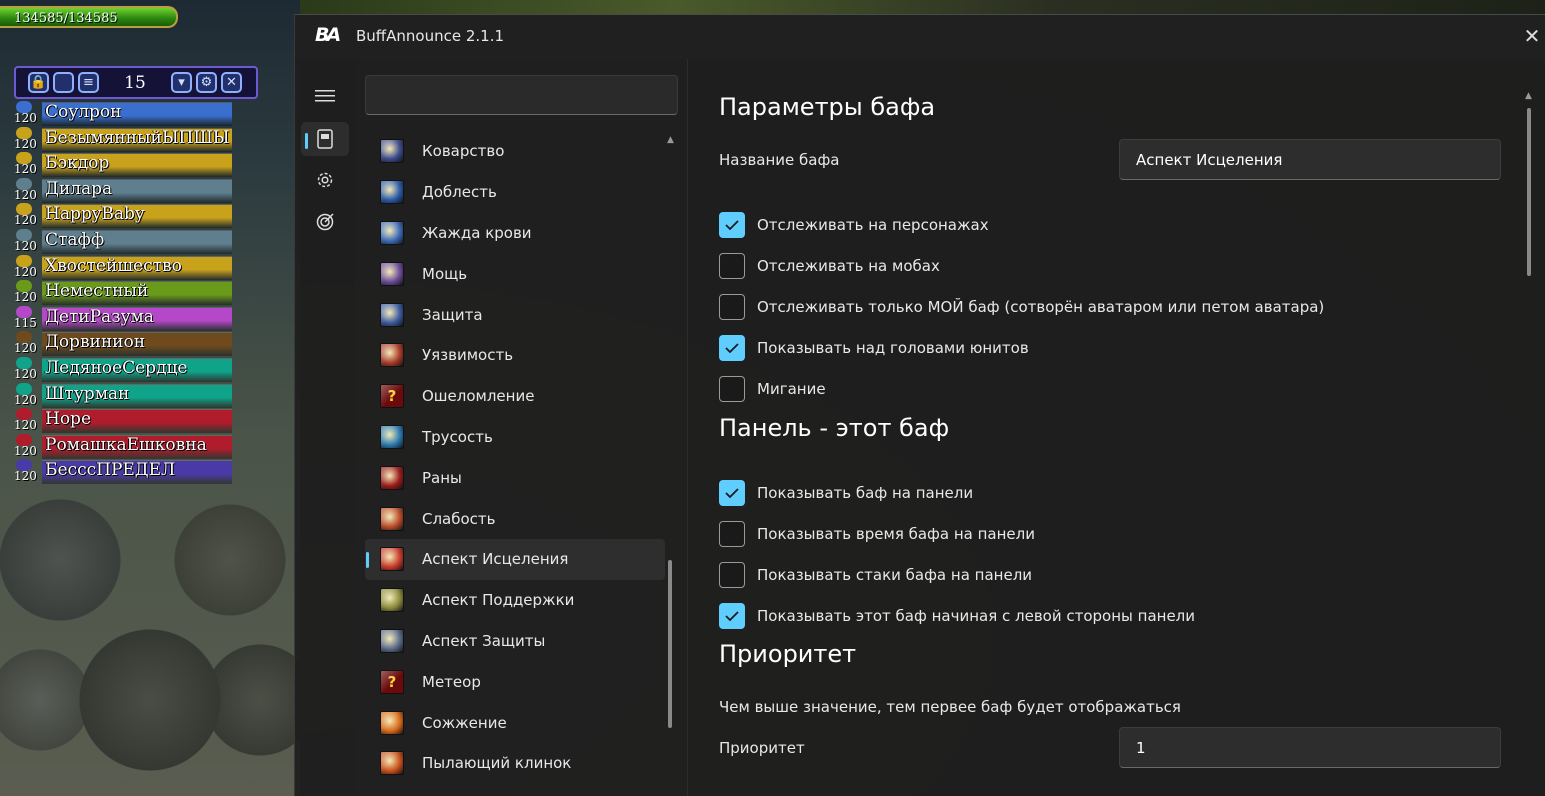  What do you see at coordinates (38, 82) in the screenshot?
I see `lock-icon: 🔒` at bounding box center [38, 82].